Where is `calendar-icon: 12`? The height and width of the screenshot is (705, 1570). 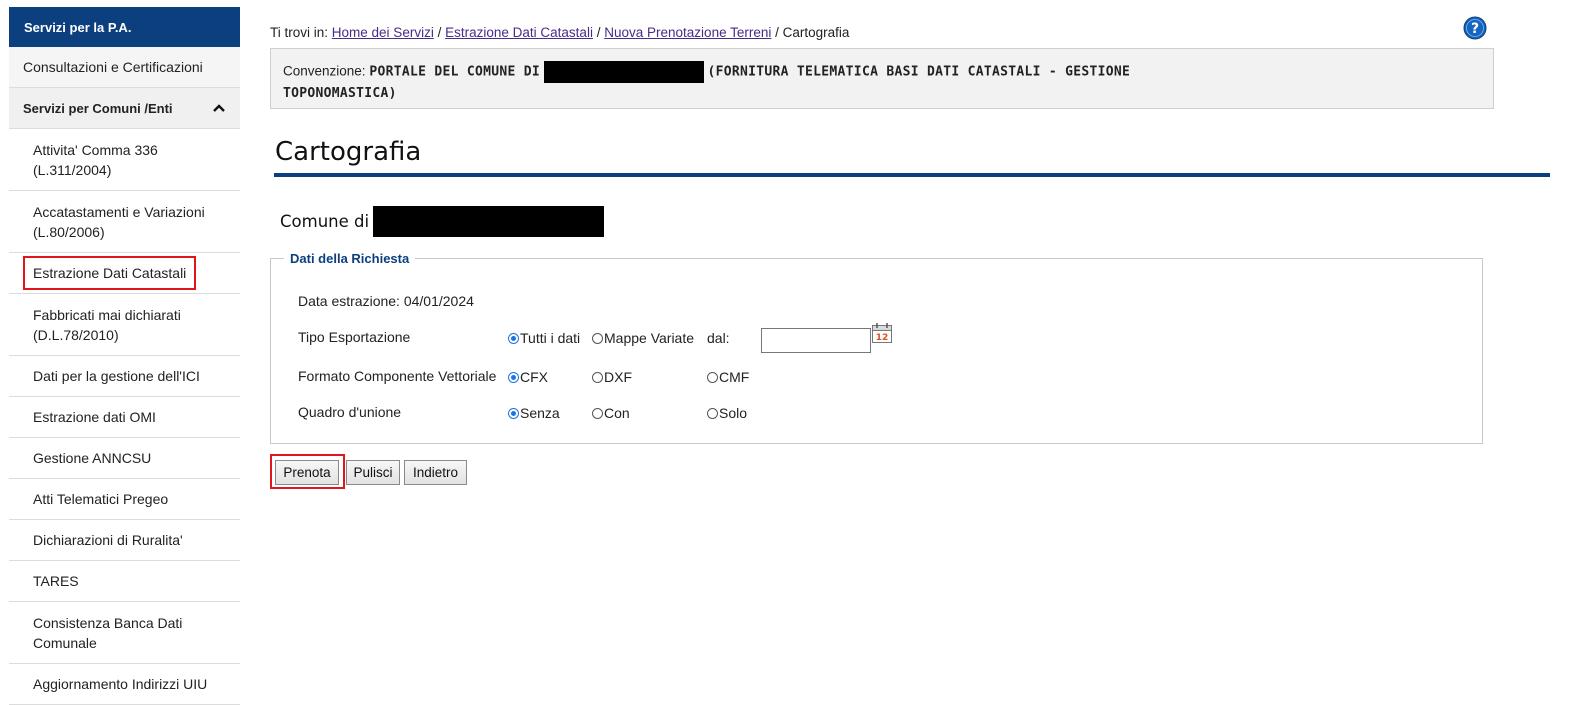 calendar-icon: 12 is located at coordinates (882, 333).